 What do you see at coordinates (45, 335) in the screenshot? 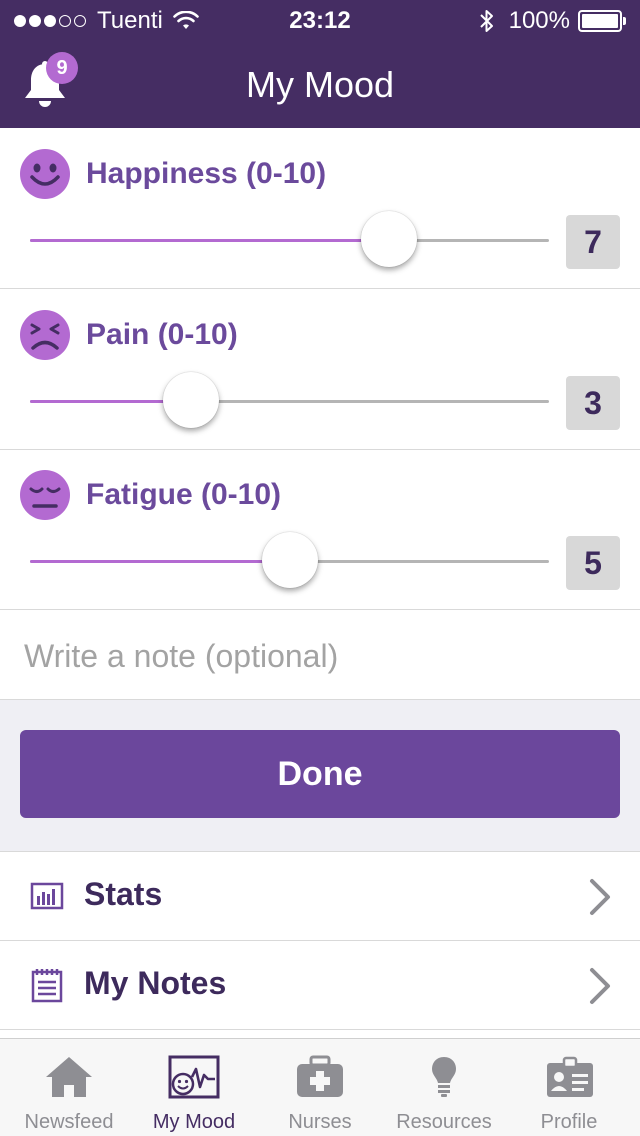
I see `pained-face-icon` at bounding box center [45, 335].